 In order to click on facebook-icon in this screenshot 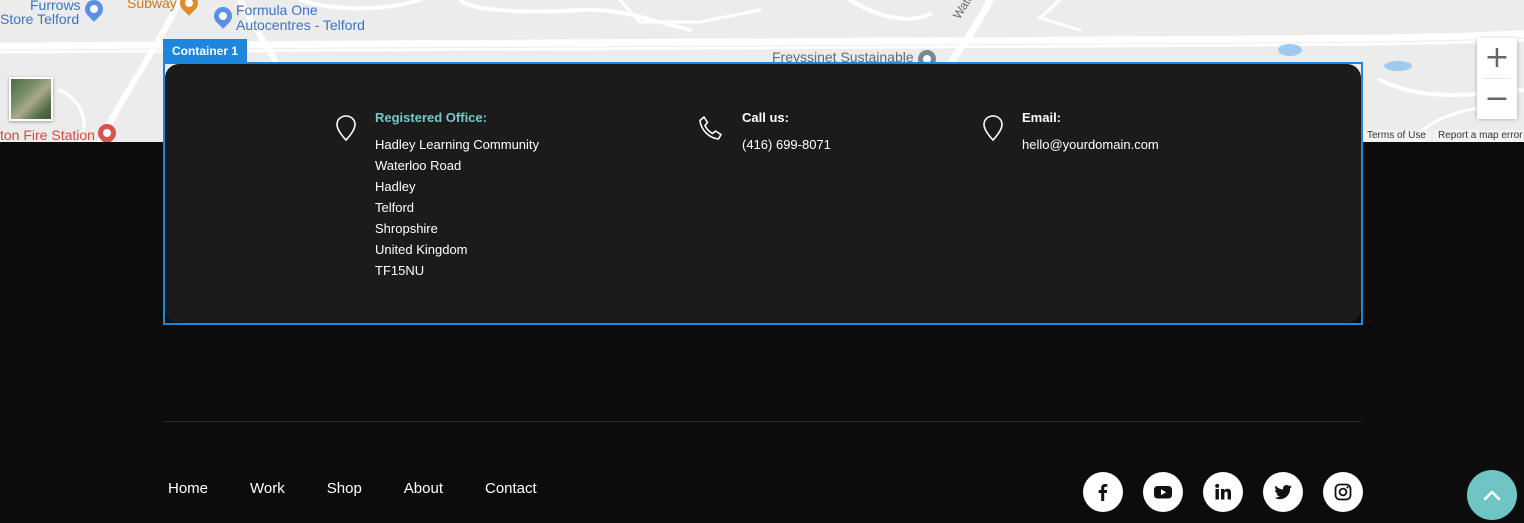, I will do `click(1103, 492)`.